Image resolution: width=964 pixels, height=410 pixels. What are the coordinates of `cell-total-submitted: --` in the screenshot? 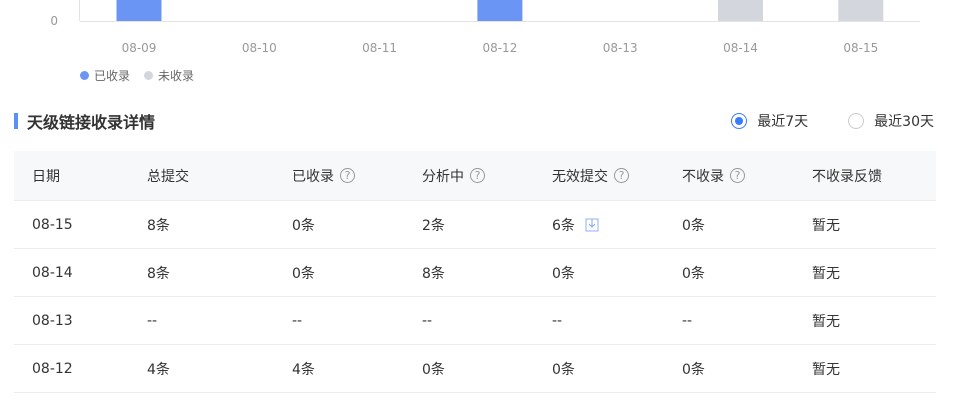 It's located at (152, 320).